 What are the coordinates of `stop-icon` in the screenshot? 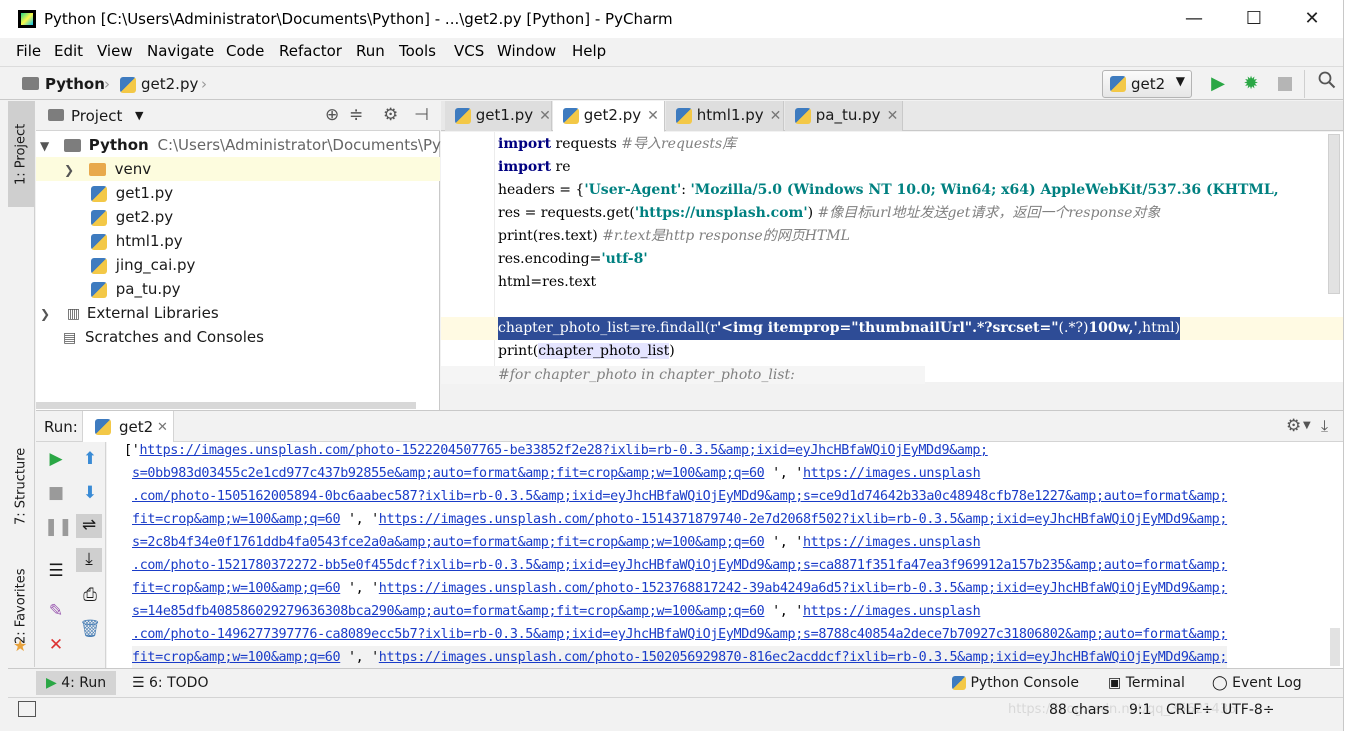 It's located at (1285, 84).